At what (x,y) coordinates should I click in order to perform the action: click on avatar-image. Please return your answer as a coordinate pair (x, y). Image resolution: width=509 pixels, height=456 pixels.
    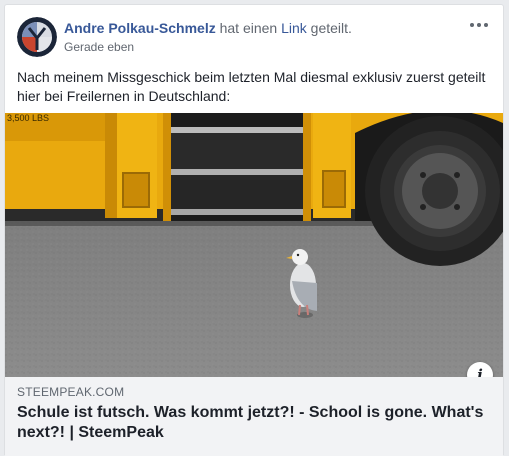
    Looking at the image, I should click on (37, 37).